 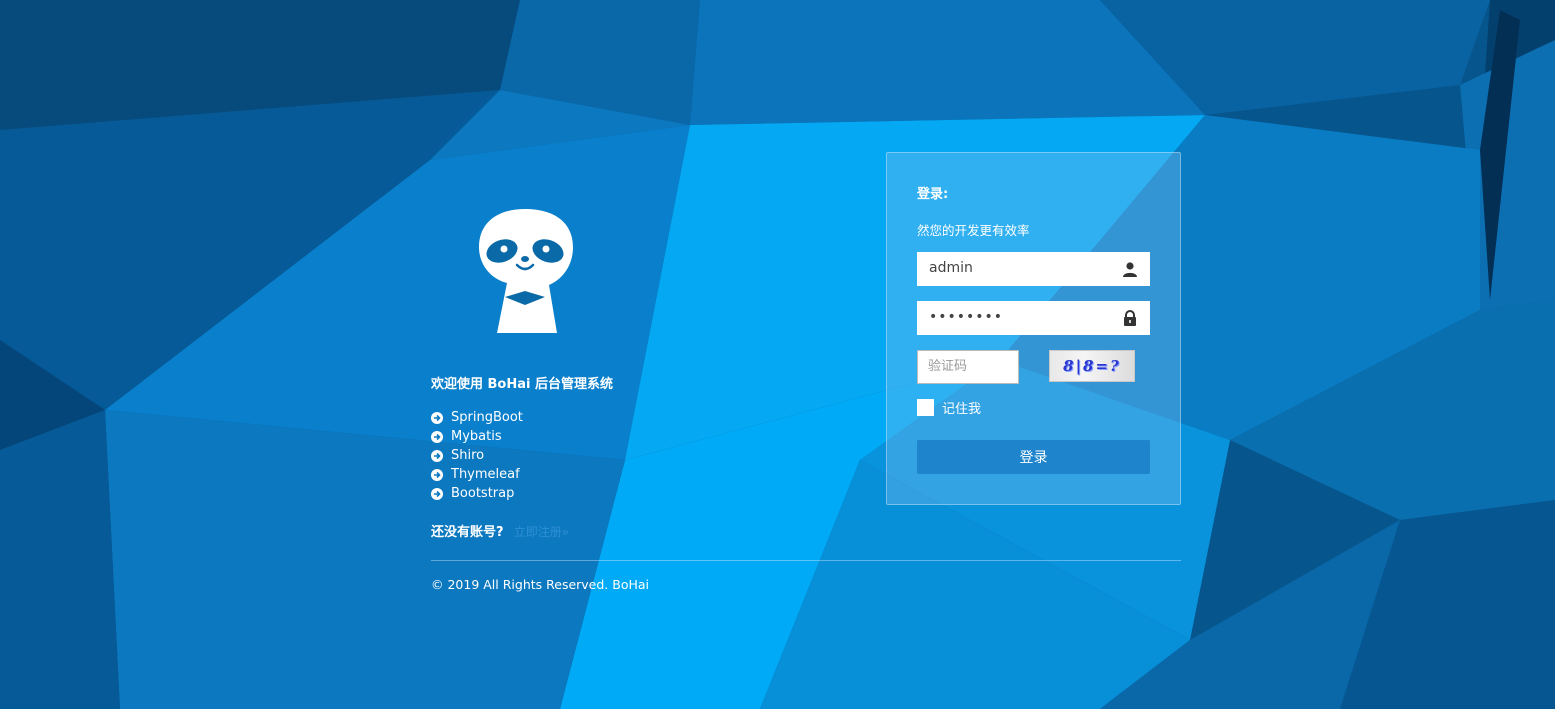 I want to click on list-item: Bootstrap, so click(x=477, y=493).